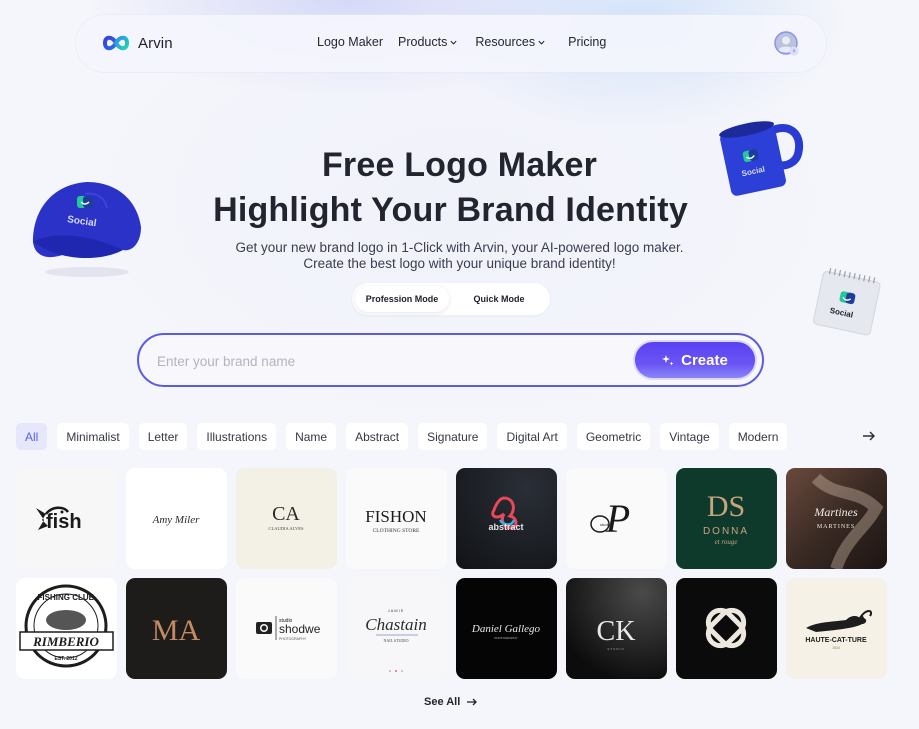 This screenshot has width=919, height=729. I want to click on nav-pricing: Pricing, so click(587, 42).